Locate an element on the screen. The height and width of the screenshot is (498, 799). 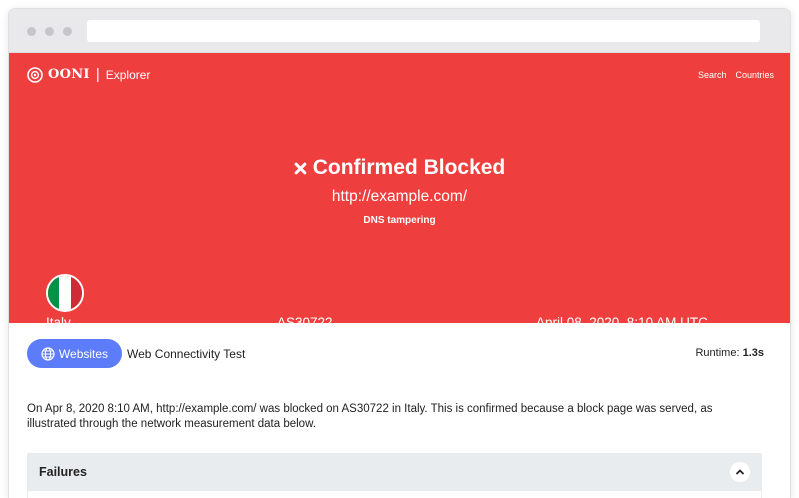
category-pill: Websites is located at coordinates (74, 353).